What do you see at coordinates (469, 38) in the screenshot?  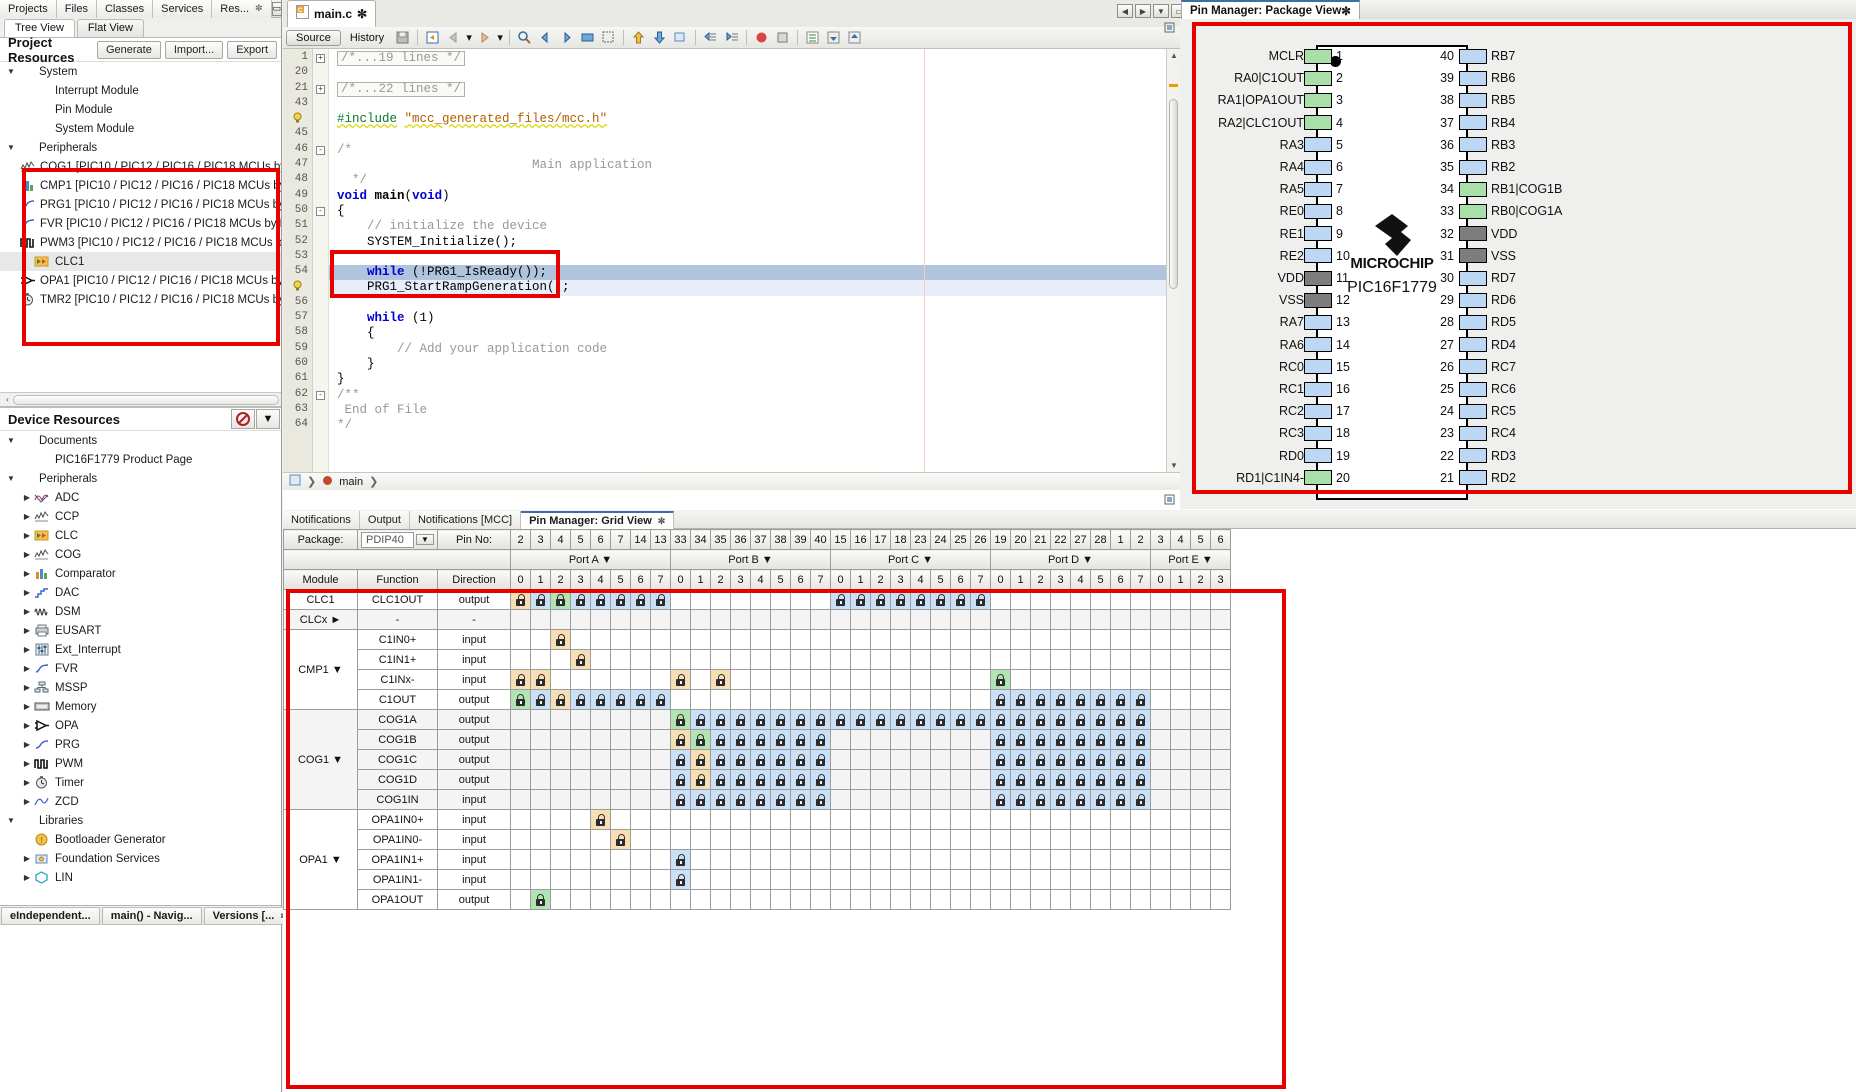 I see `back-dropdown-icon: ▾` at bounding box center [469, 38].